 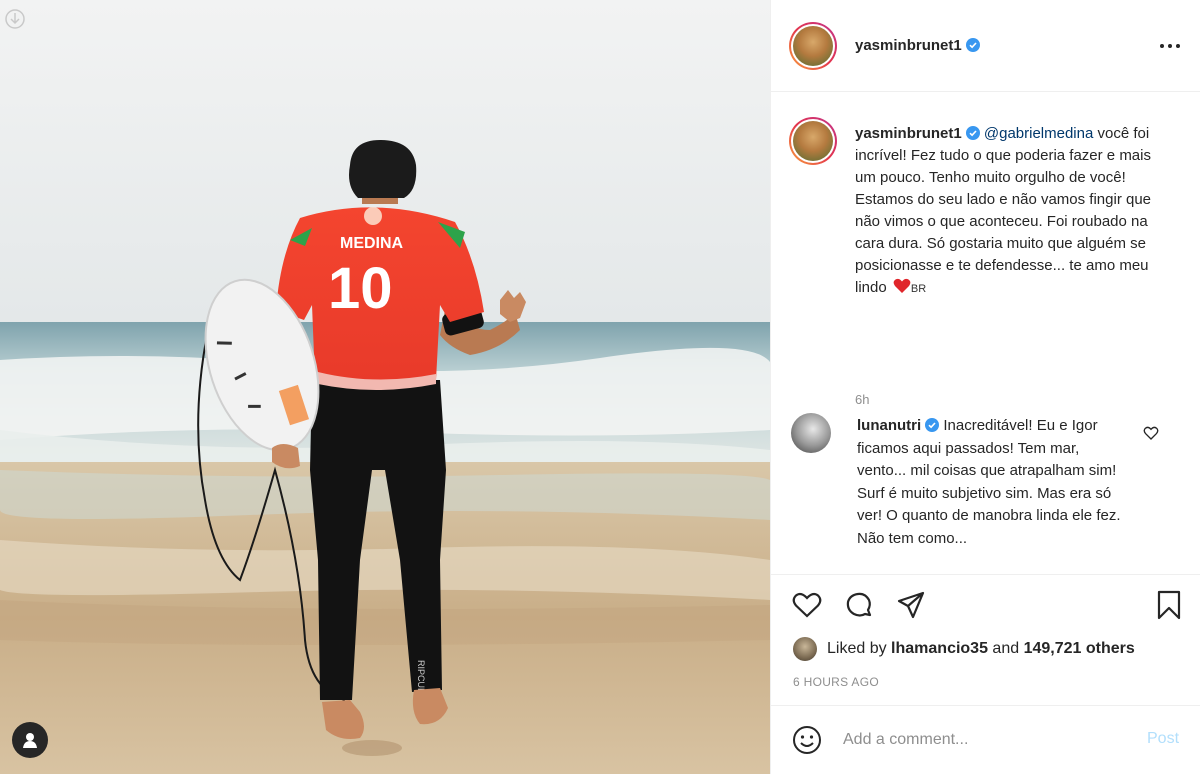 I want to click on more-options-icon, so click(x=1170, y=46).